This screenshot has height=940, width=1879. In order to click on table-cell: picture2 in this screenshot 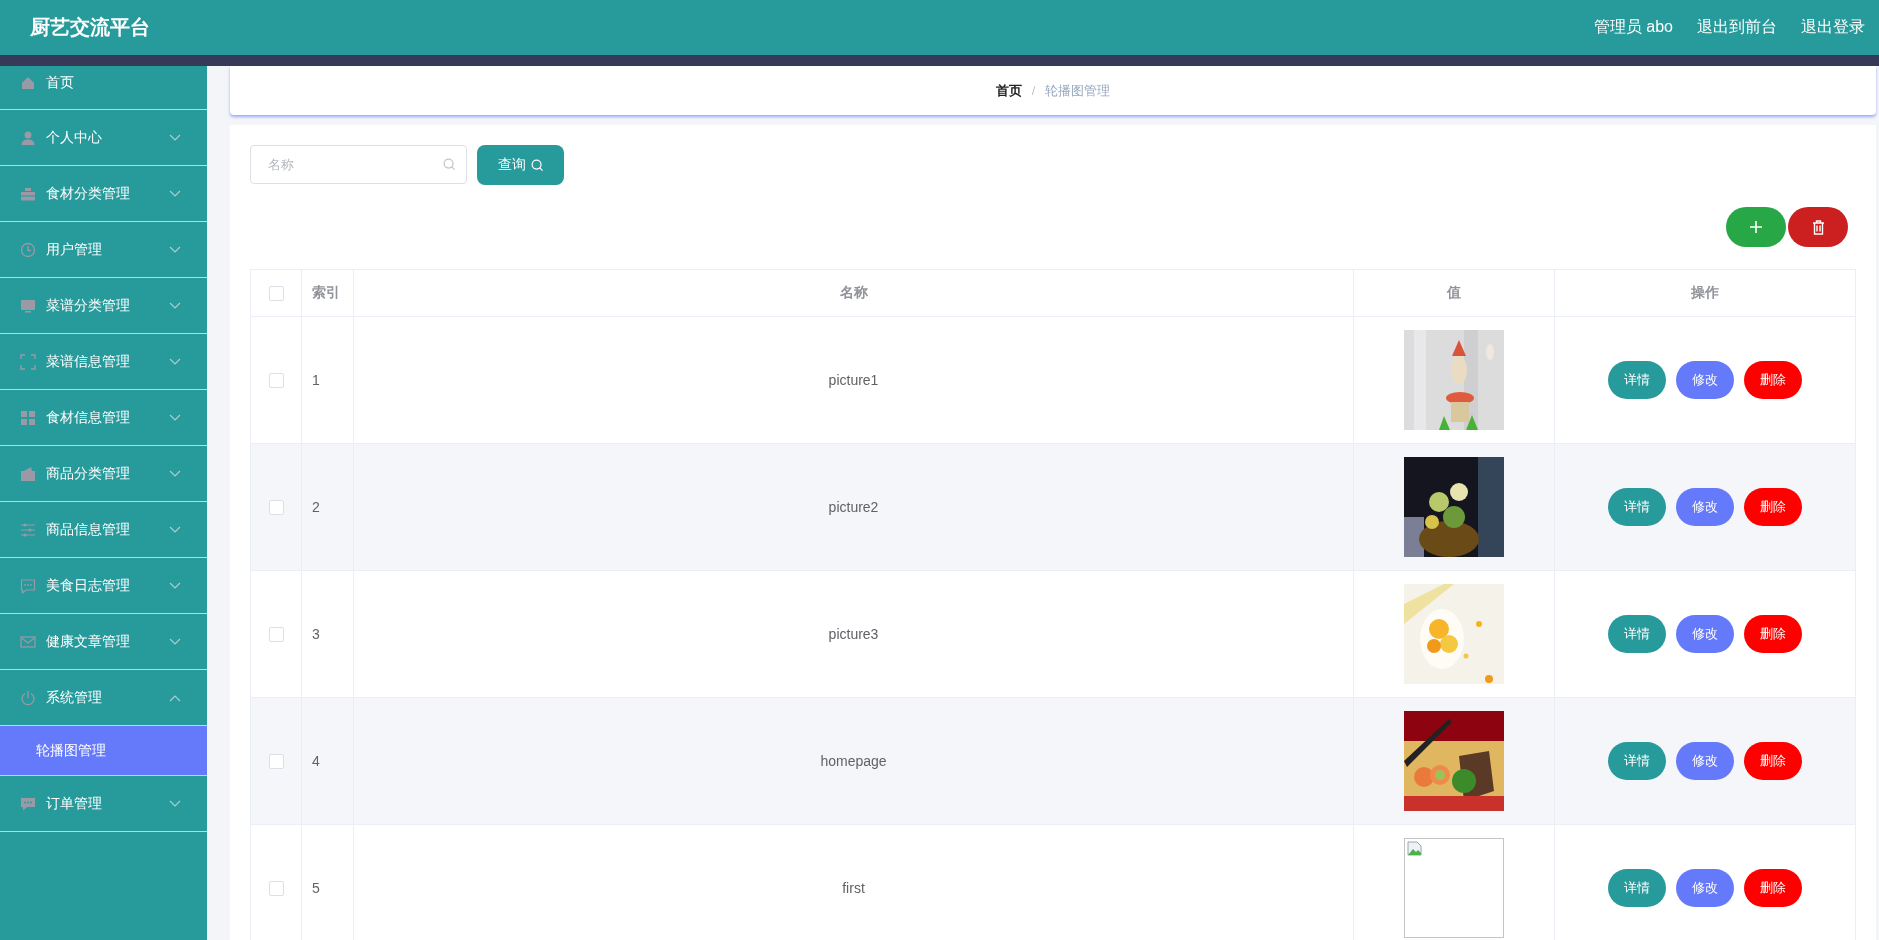, I will do `click(853, 507)`.